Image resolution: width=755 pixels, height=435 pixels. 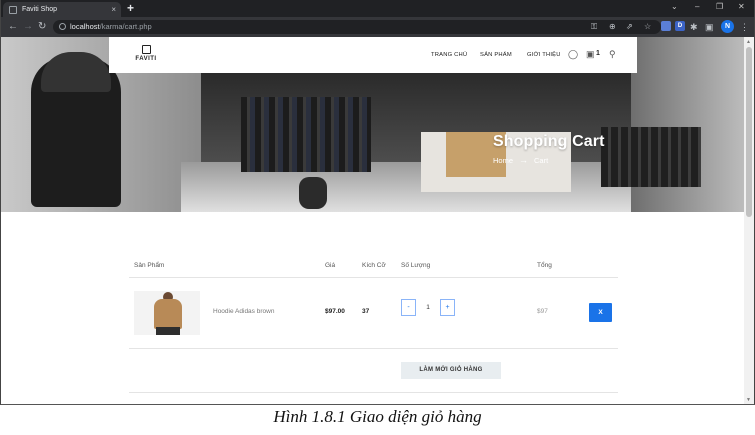 What do you see at coordinates (594, 27) in the screenshot?
I see `key-icon: ⚿` at bounding box center [594, 27].